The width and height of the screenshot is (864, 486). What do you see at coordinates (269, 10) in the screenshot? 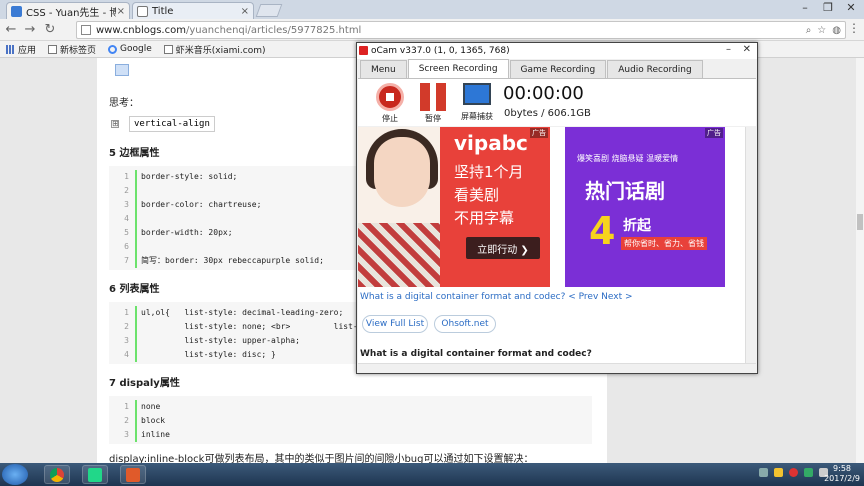
I see `new-tab-button` at bounding box center [269, 10].